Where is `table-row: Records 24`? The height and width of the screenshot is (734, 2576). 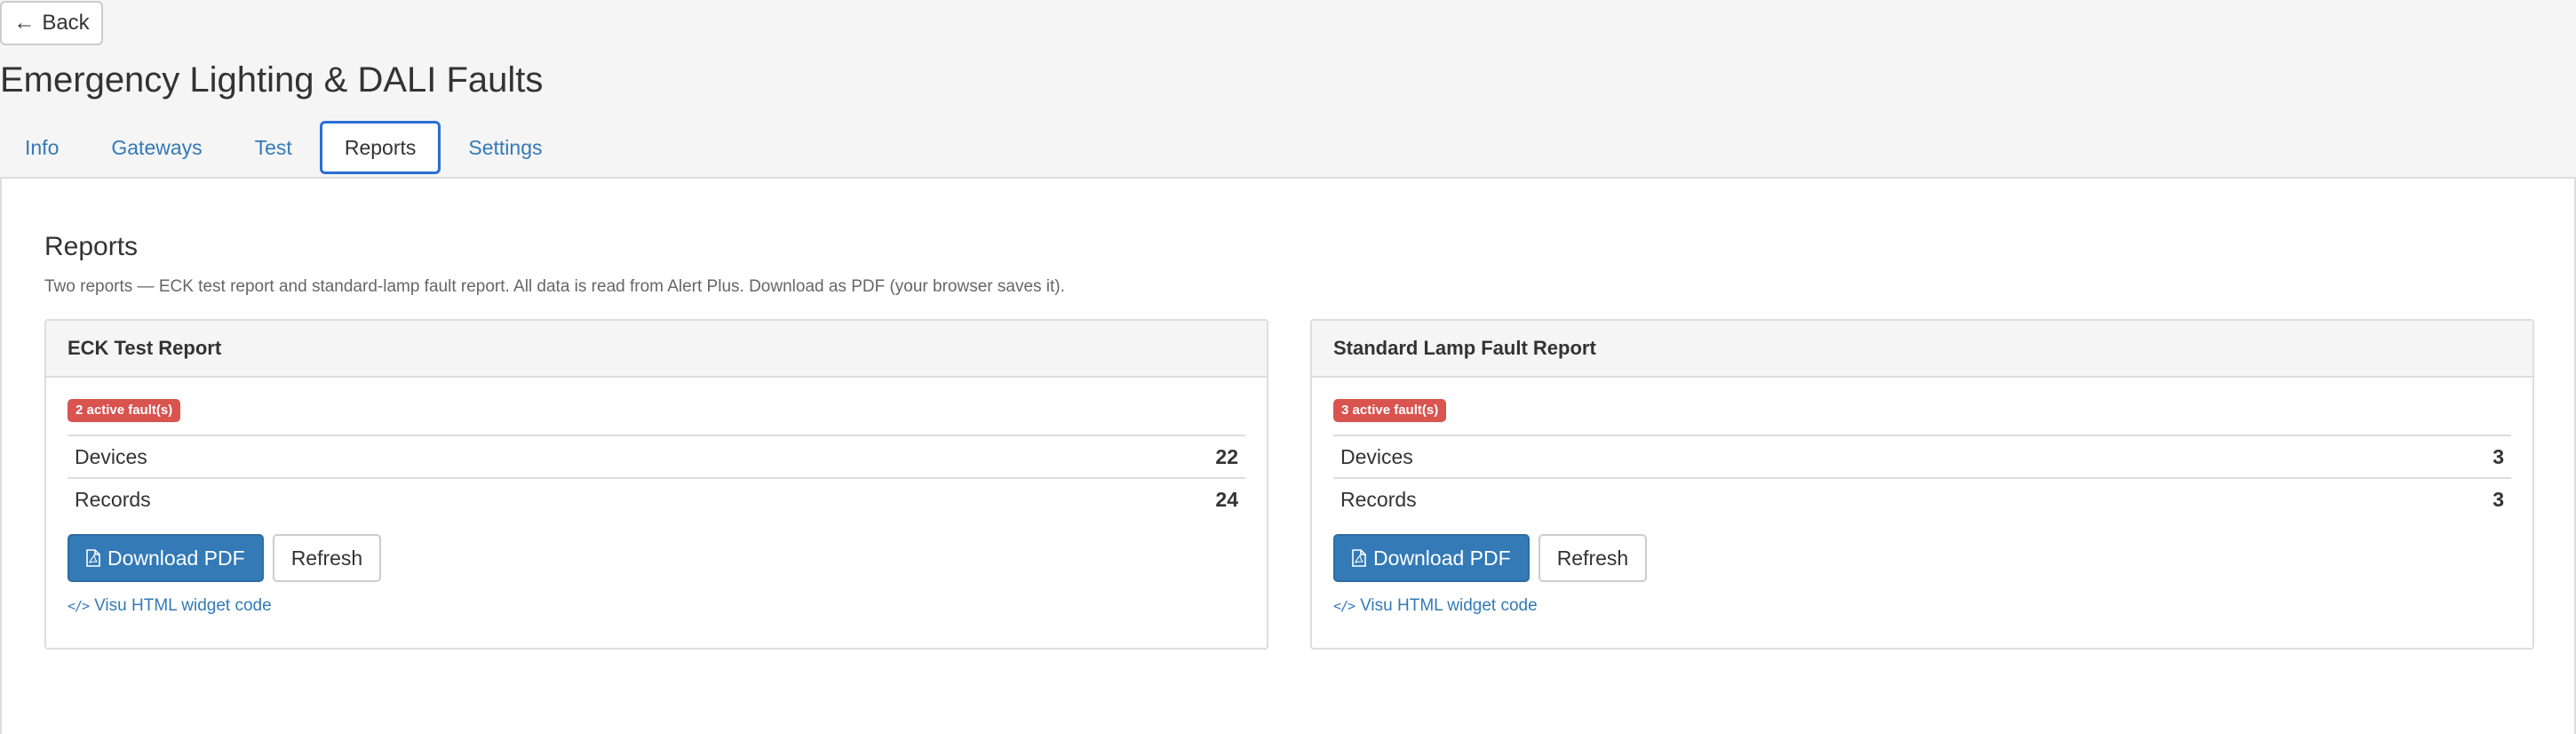 table-row: Records 24 is located at coordinates (656, 498).